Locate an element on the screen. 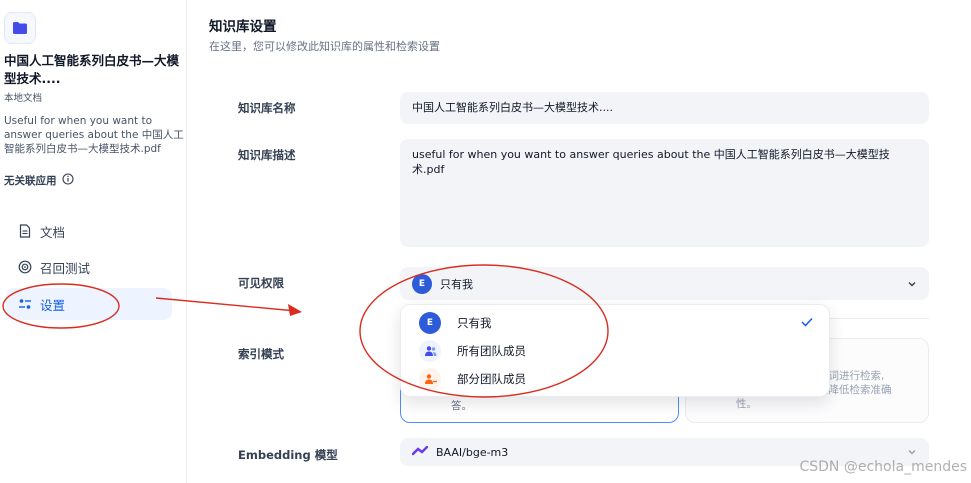 Image resolution: width=971 pixels, height=483 pixels. permission-option-some-members: 部分团队成员 is located at coordinates (615, 379).